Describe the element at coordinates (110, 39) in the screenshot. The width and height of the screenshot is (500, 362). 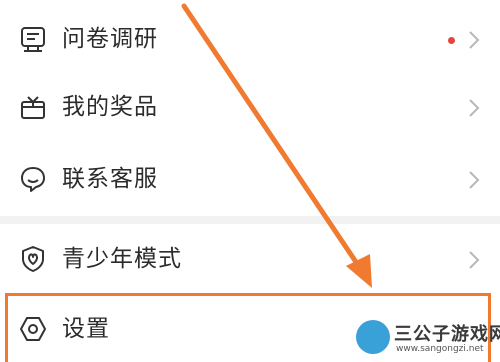
I see `menu-item-label: 问卷调研` at that location.